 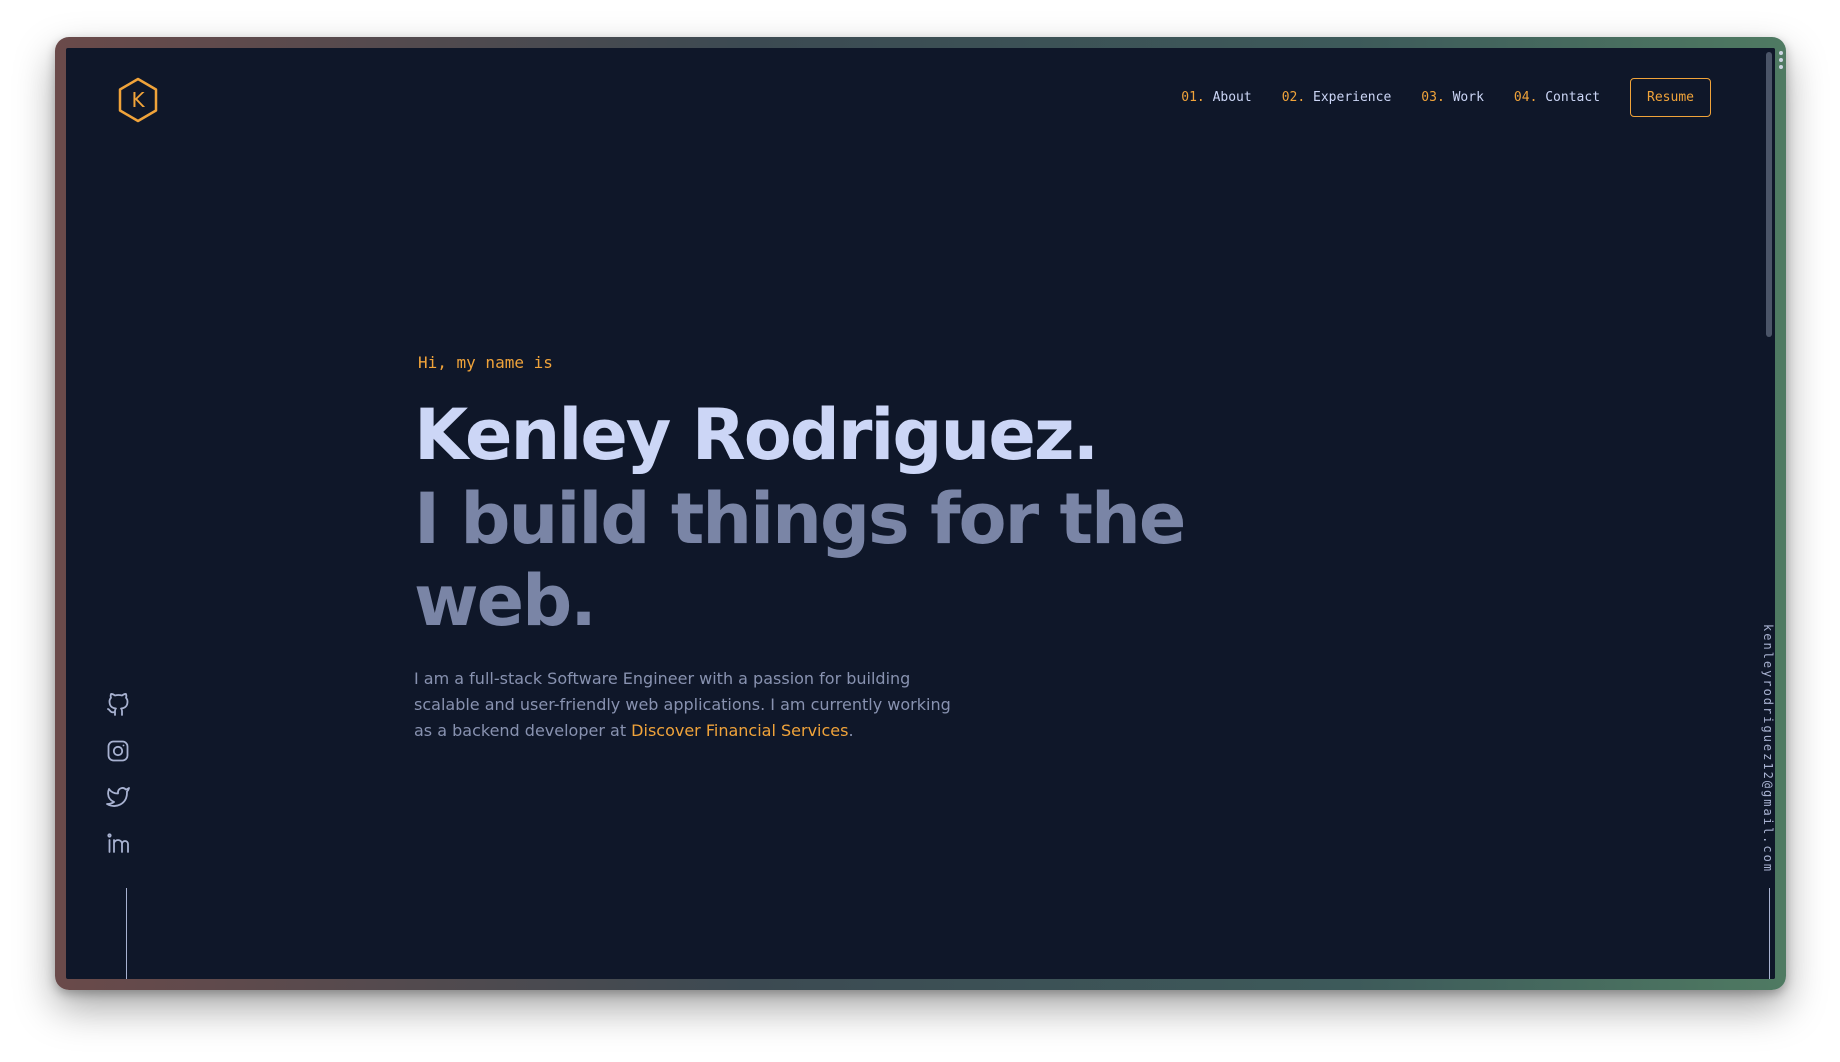 What do you see at coordinates (1468, 97) in the screenshot?
I see `nav-label: Work` at bounding box center [1468, 97].